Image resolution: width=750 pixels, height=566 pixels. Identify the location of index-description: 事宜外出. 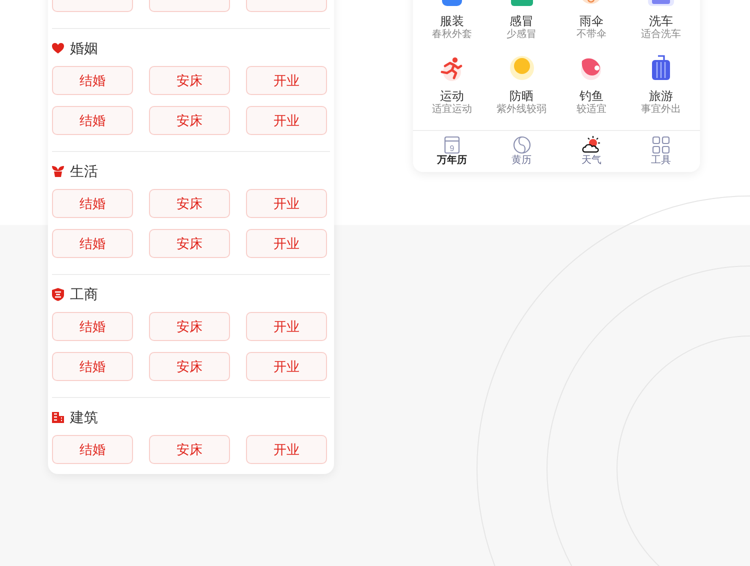
(661, 109).